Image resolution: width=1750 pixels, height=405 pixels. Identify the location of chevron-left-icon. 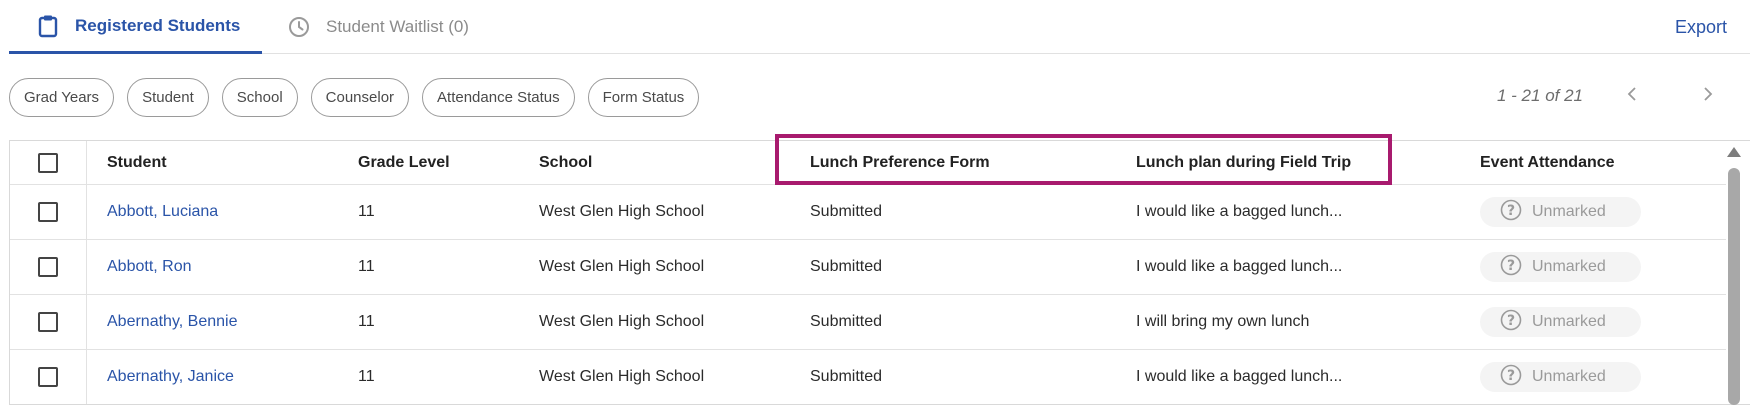
(1632, 96).